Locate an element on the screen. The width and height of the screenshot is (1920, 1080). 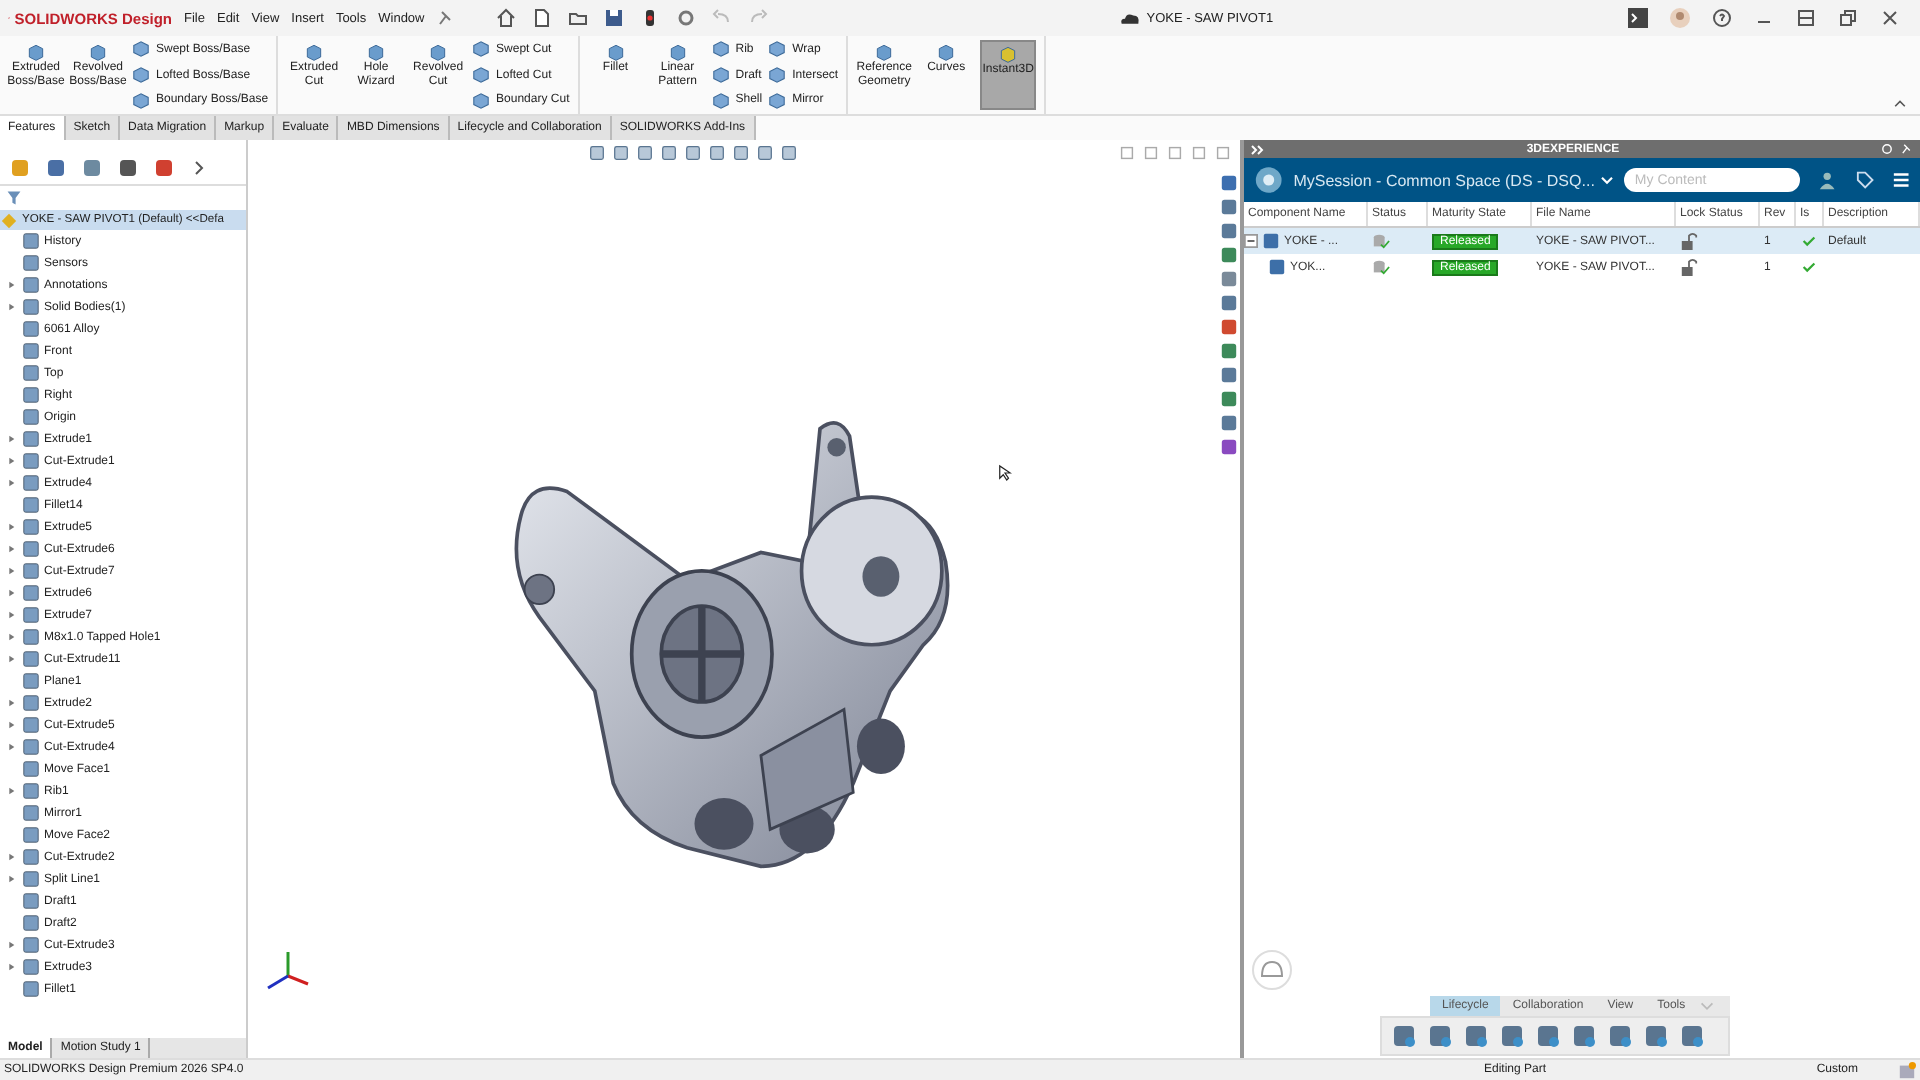
open-folder-icon is located at coordinates (578, 18).